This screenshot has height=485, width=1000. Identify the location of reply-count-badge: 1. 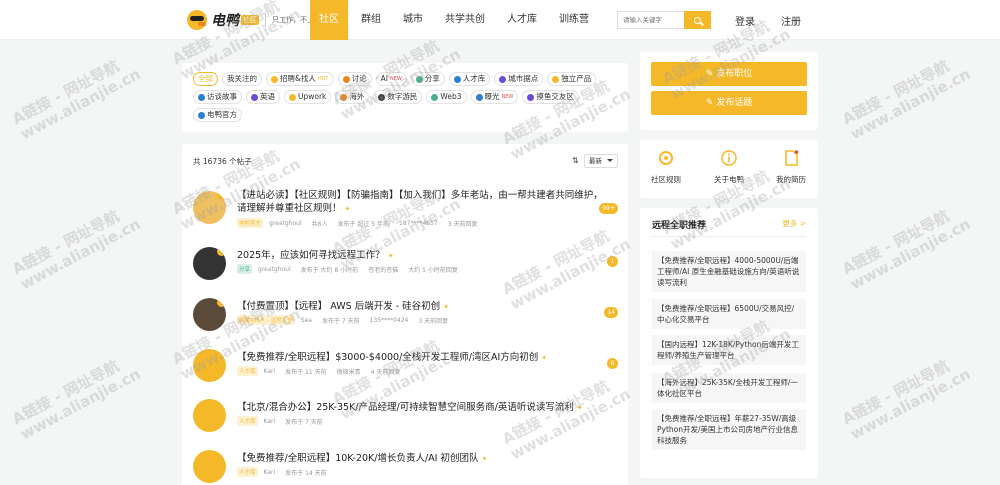
(612, 261).